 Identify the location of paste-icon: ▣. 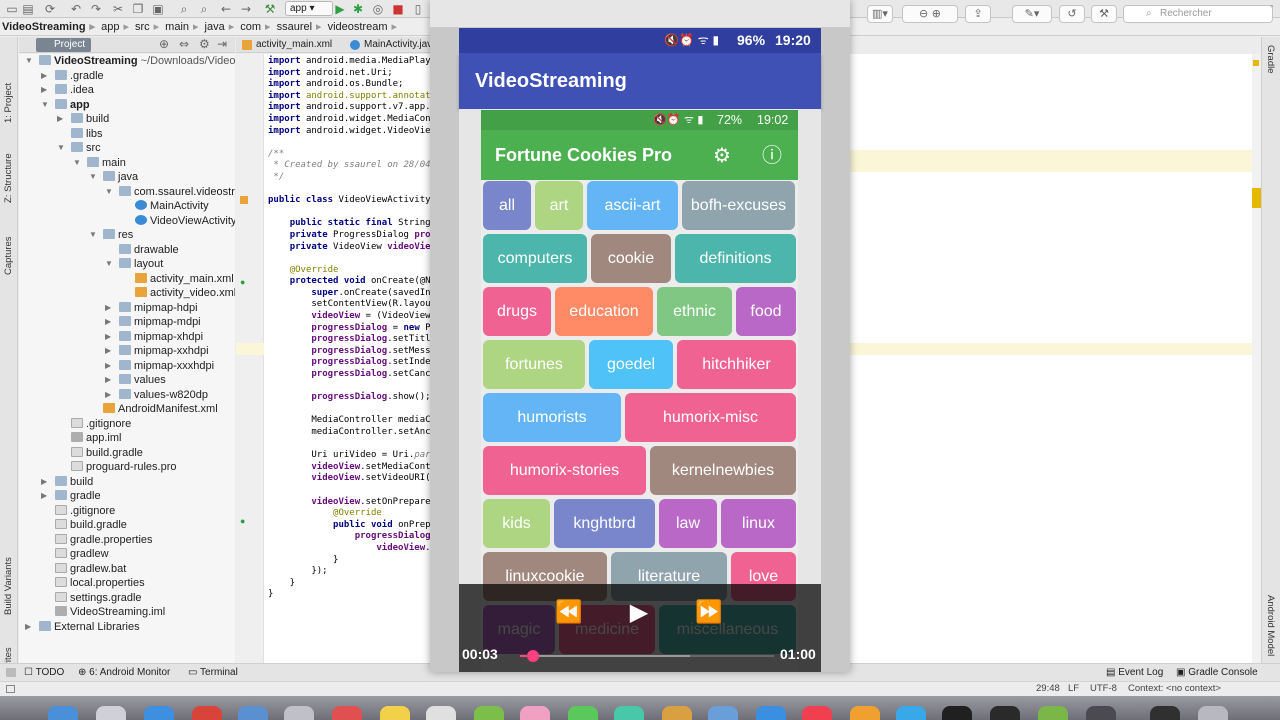
(158, 9).